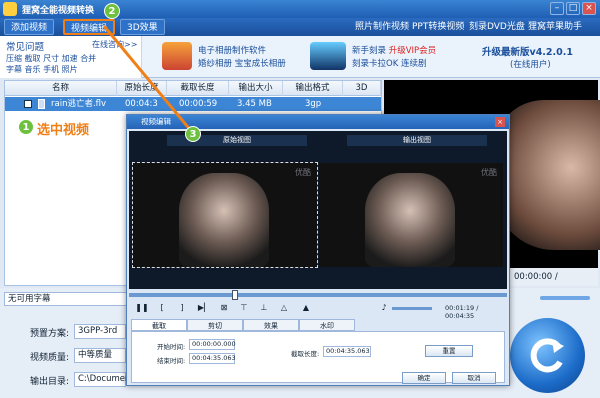  What do you see at coordinates (193, 134) in the screenshot?
I see `marker-3: 3` at bounding box center [193, 134].